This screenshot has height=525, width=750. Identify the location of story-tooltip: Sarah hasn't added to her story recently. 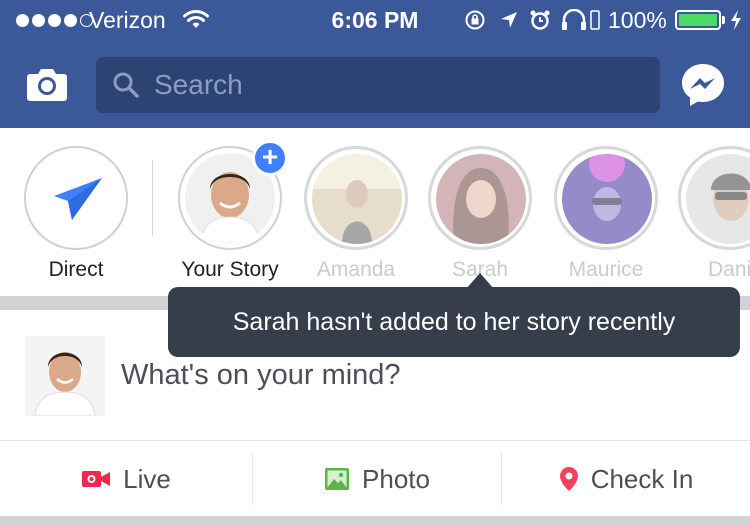
(454, 322).